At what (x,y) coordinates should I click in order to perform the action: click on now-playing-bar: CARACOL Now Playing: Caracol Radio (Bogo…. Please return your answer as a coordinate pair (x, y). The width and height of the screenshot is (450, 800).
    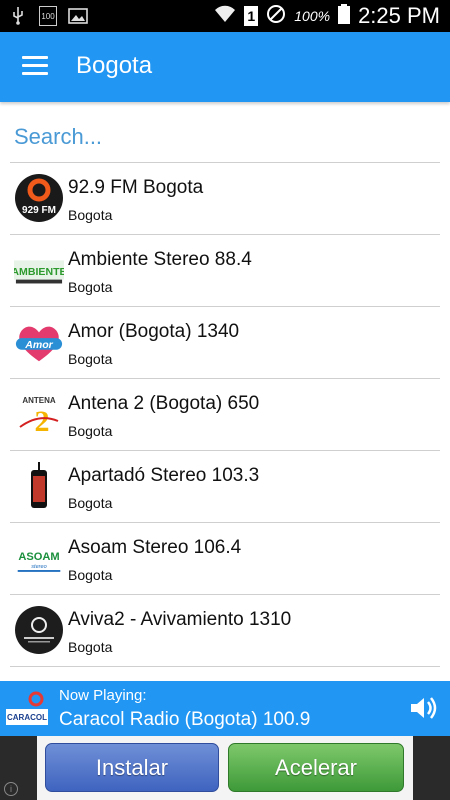
    Looking at the image, I should click on (225, 708).